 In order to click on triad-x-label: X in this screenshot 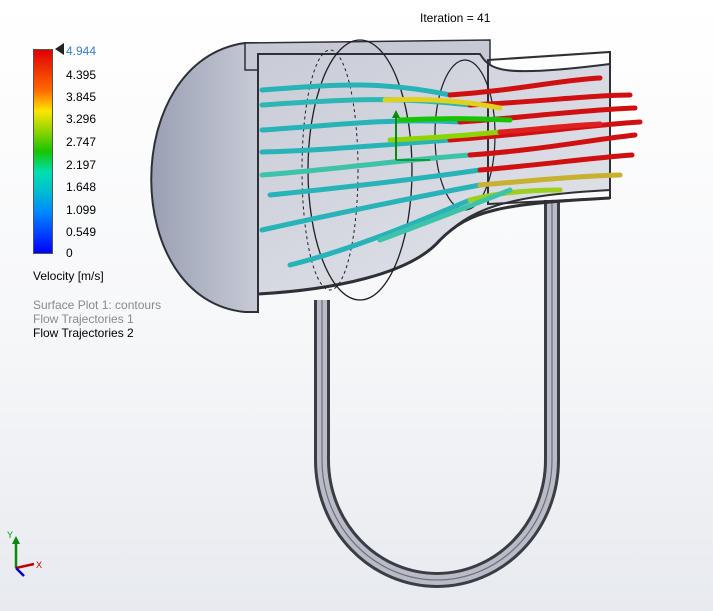, I will do `click(39, 565)`.